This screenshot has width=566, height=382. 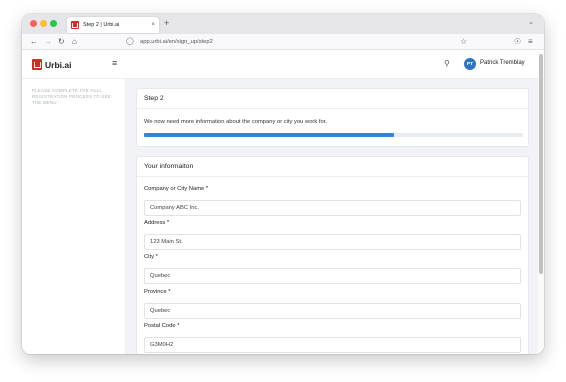 What do you see at coordinates (53, 23) in the screenshot?
I see `maximize-window-button` at bounding box center [53, 23].